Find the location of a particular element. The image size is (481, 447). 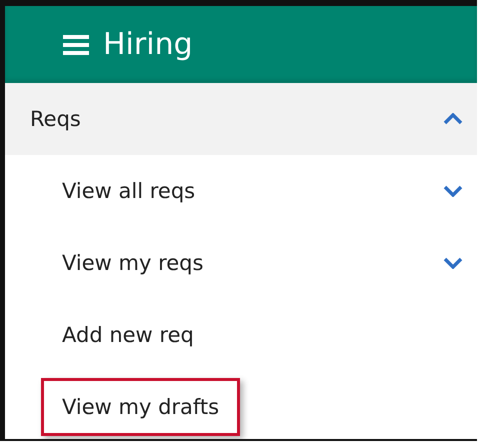

menu-icon is located at coordinates (76, 45).